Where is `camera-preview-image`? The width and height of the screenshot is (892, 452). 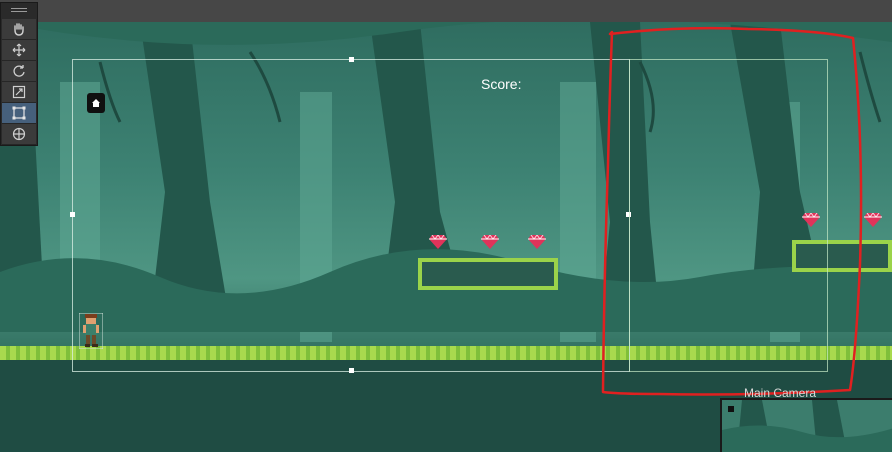 camera-preview-image is located at coordinates (807, 426).